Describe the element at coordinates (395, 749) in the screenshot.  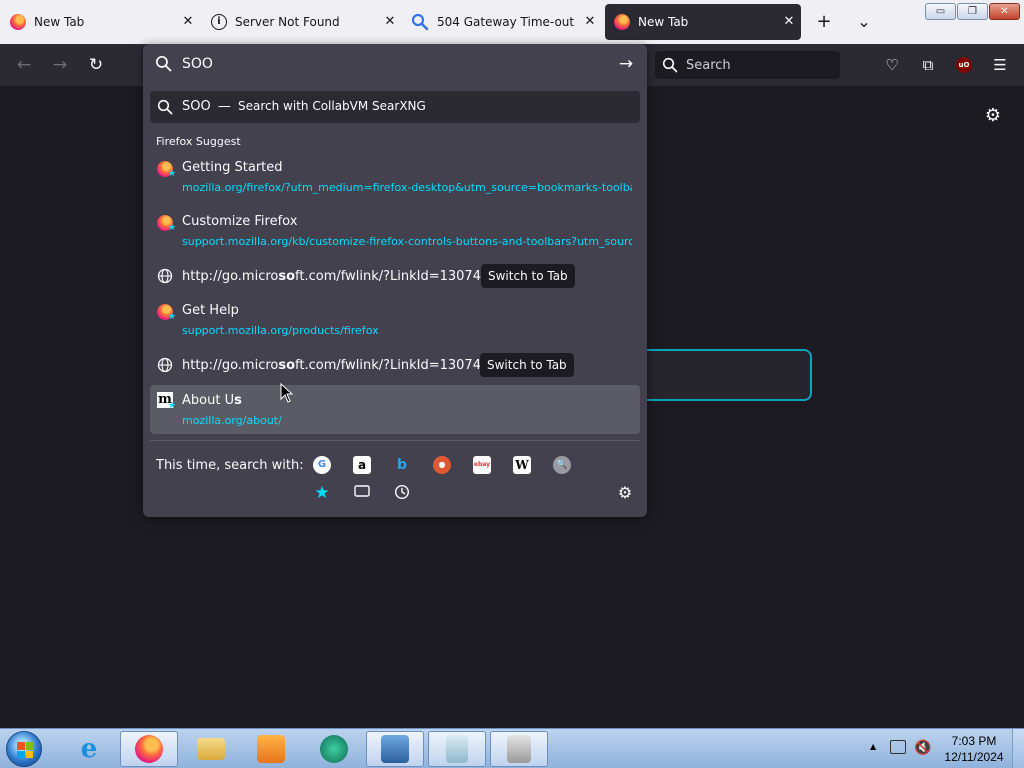
I see `taskbar-control-panel` at that location.